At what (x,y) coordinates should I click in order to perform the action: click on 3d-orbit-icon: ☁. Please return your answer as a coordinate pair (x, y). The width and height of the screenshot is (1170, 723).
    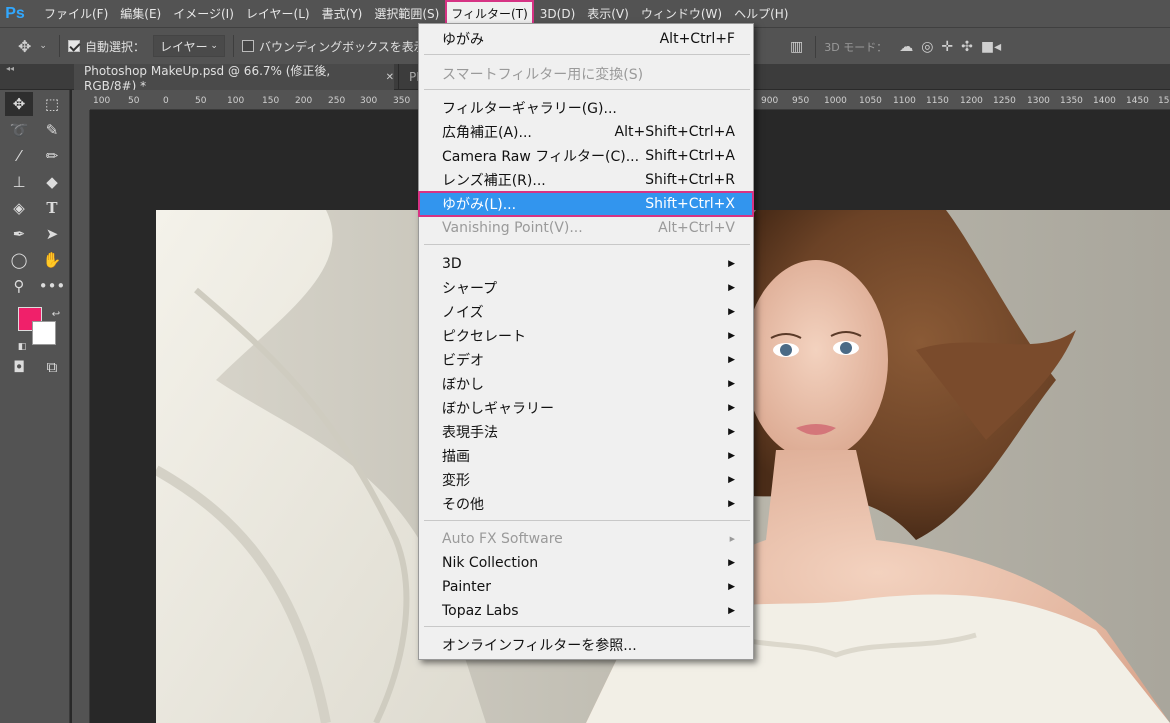
    Looking at the image, I should click on (906, 47).